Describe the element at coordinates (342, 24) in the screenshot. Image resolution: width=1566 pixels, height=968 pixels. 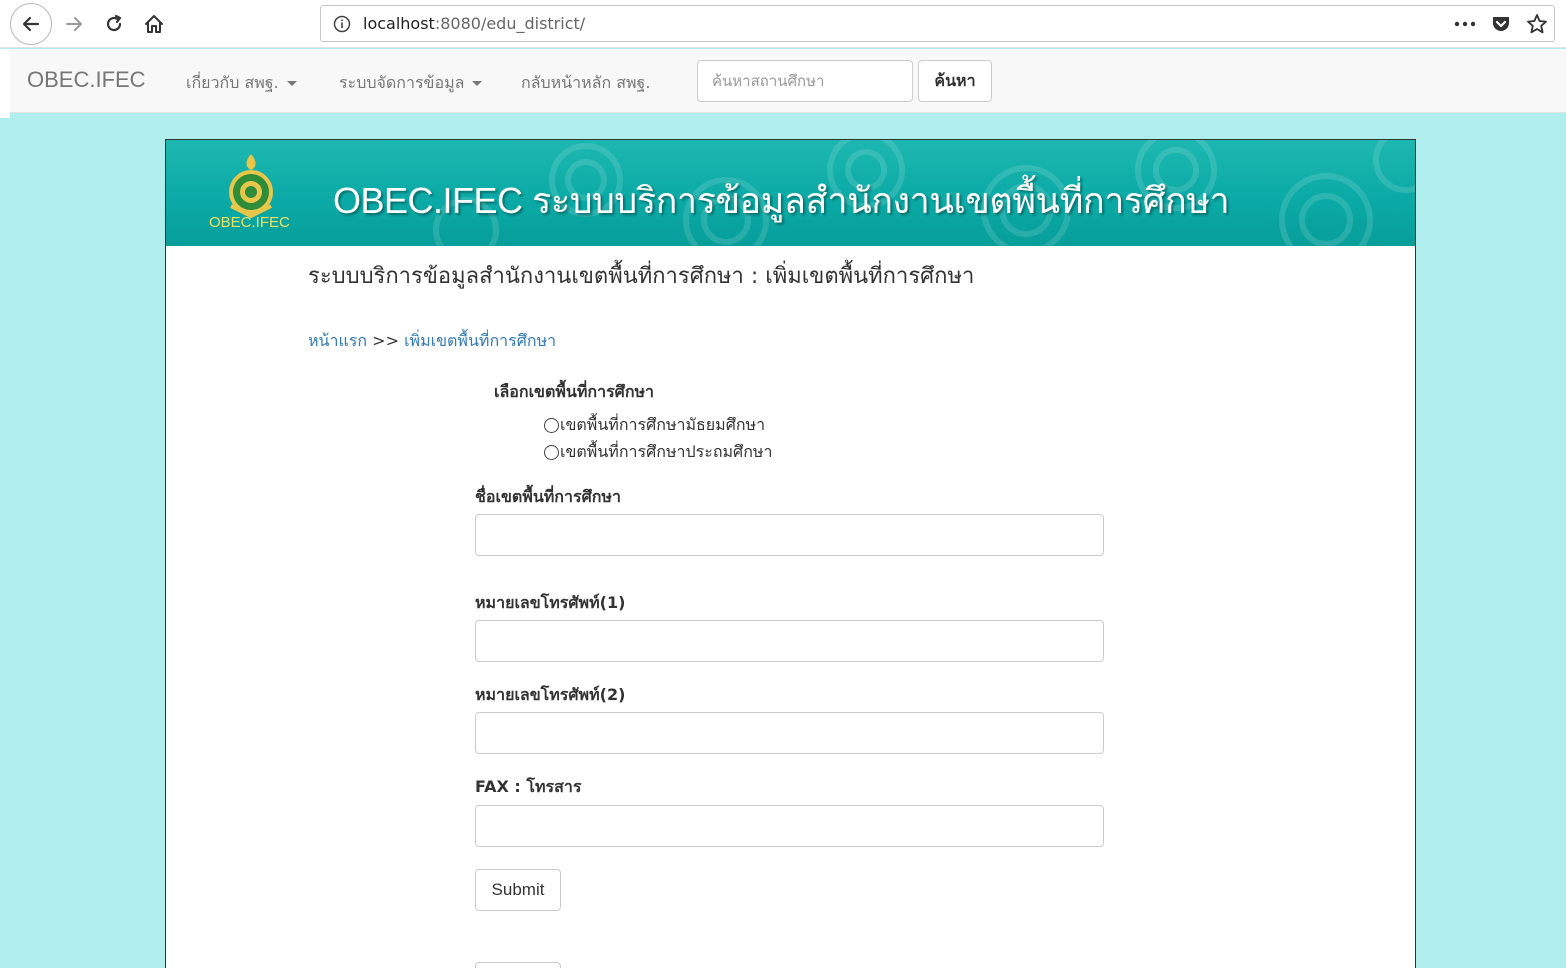
I see `info-icon` at that location.